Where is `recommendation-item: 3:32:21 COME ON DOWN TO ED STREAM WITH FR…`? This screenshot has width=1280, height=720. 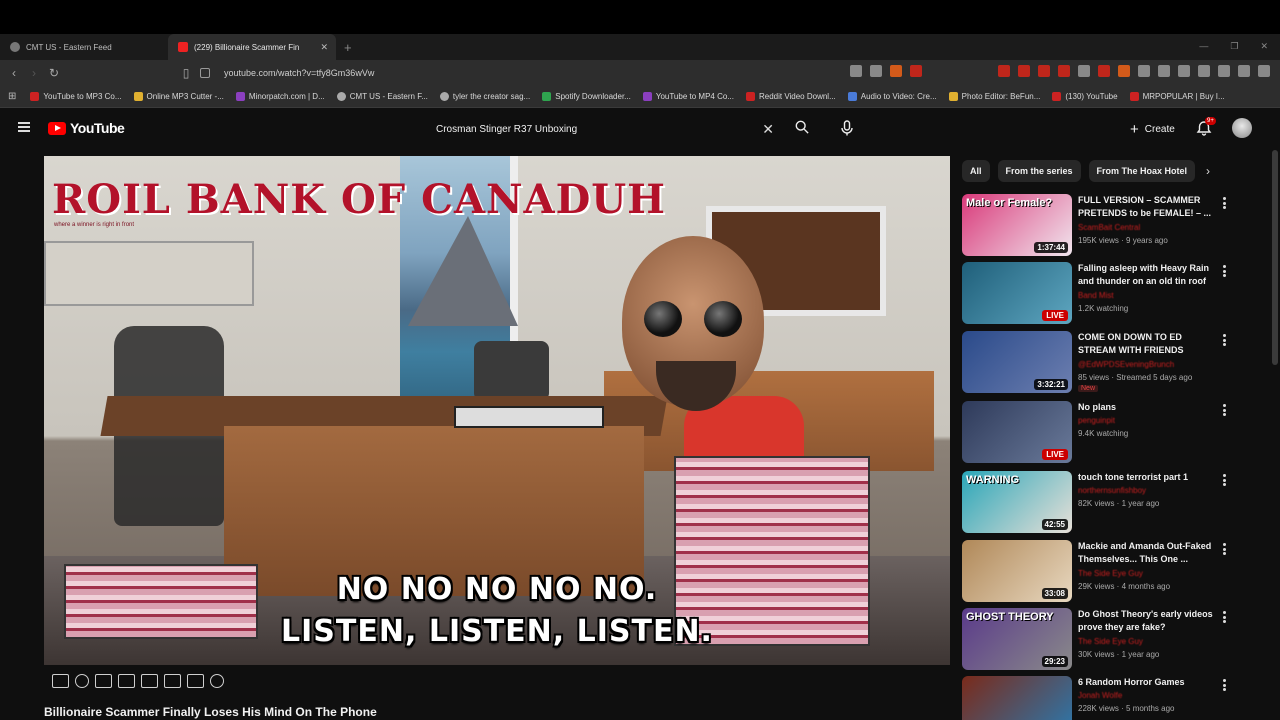 recommendation-item: 3:32:21 COME ON DOWN TO ED STREAM WITH FR… is located at coordinates (1112, 363).